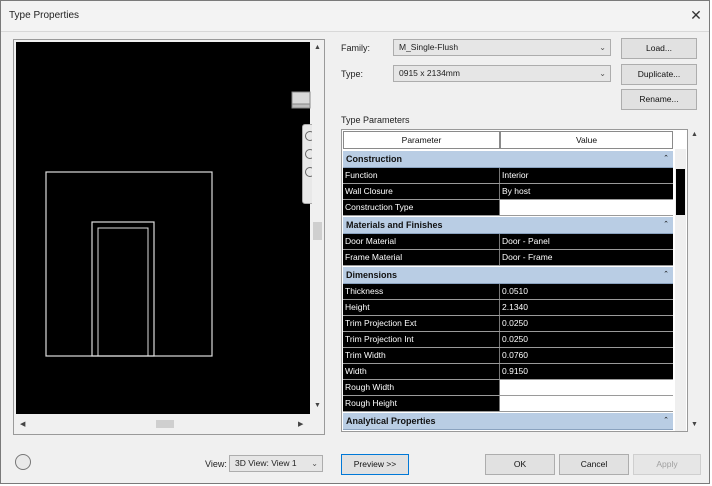 This screenshot has width=712, height=486. What do you see at coordinates (694, 282) in the screenshot?
I see `dialog-vertical-scrollbar: ▲ ▼` at bounding box center [694, 282].